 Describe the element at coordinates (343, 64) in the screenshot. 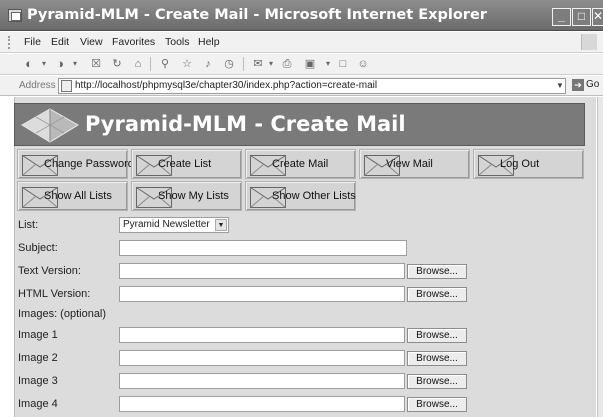

I see `discuss-icon: □` at that location.